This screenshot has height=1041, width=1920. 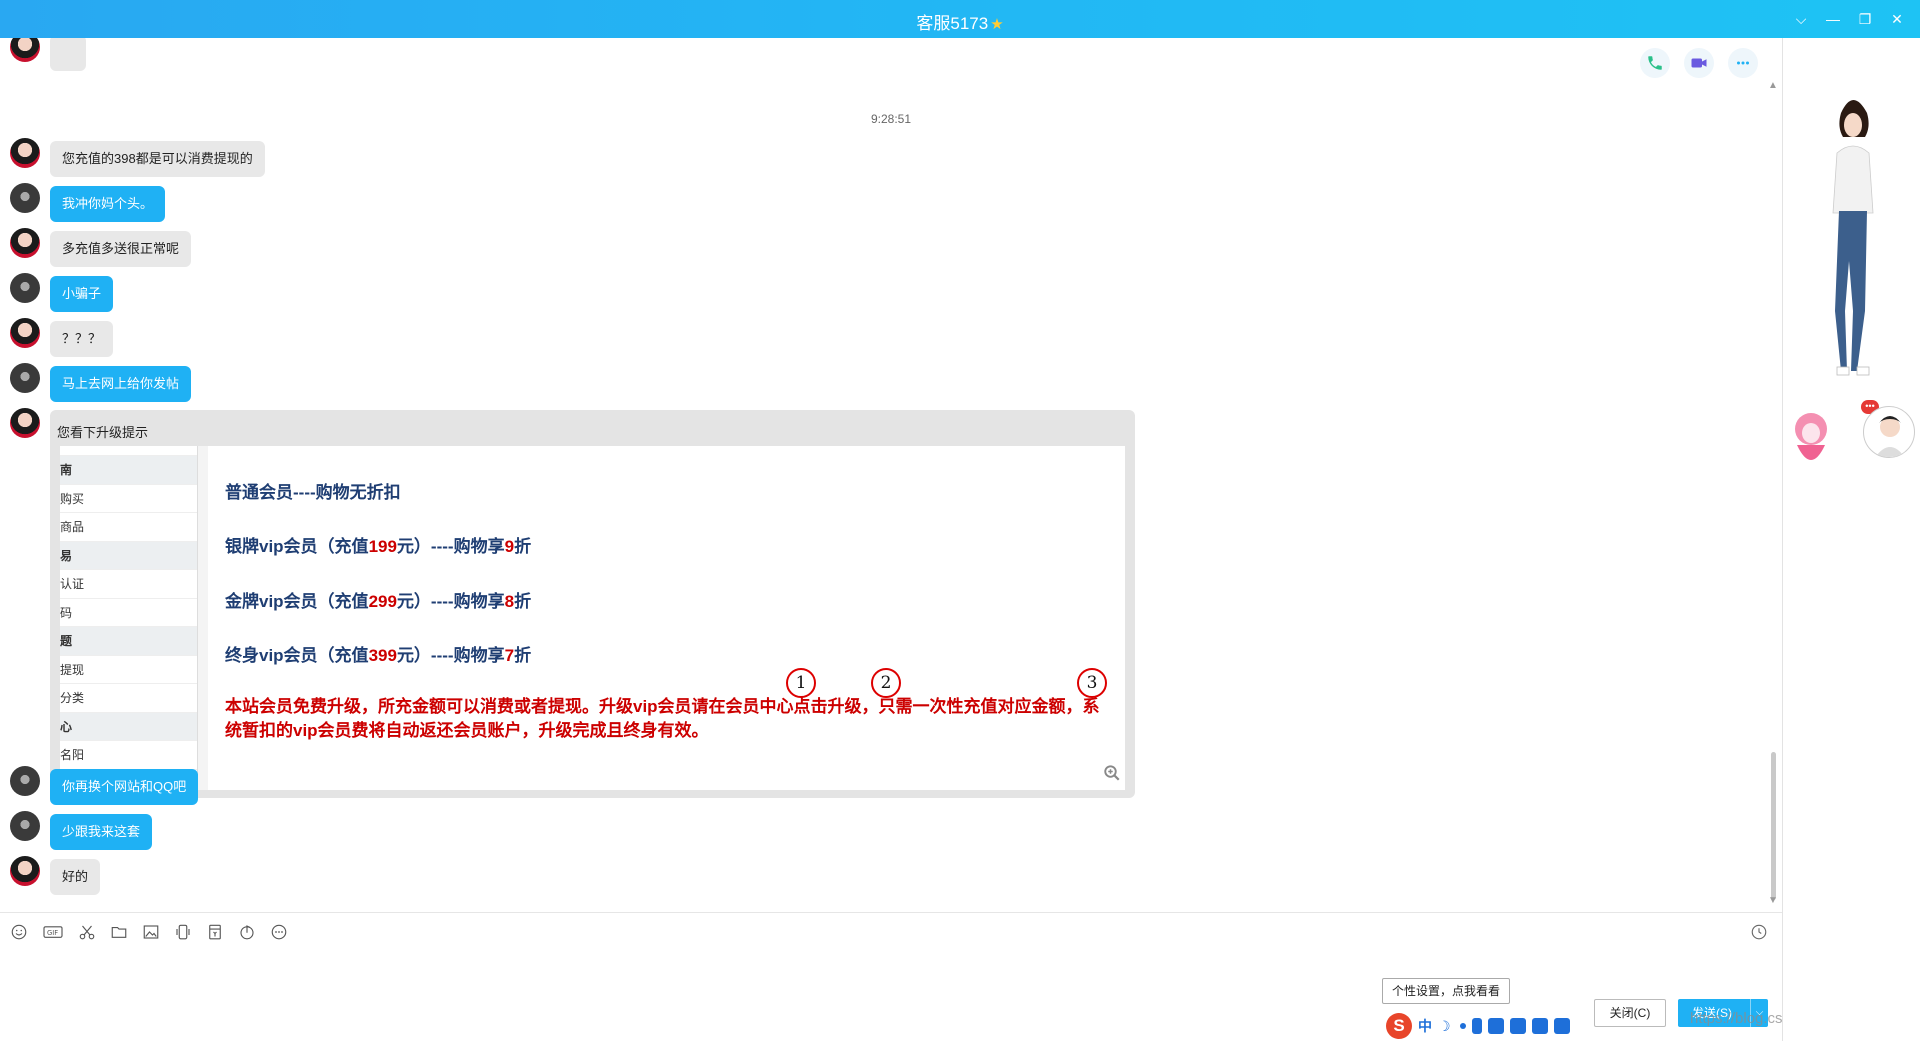 What do you see at coordinates (1801, 19) in the screenshot?
I see `chevron-down-icon: ⌵` at bounding box center [1801, 19].